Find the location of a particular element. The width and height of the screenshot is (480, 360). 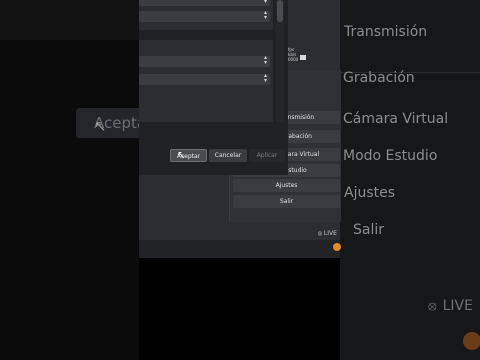

background-menu-item-settings: Ajustes is located at coordinates (370, 193).